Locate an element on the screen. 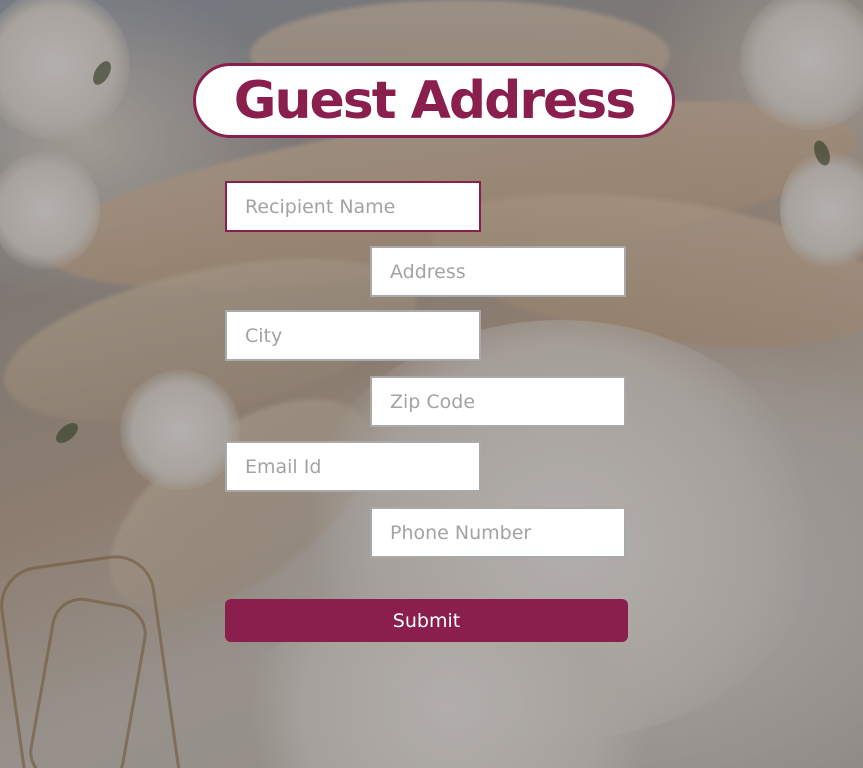 This screenshot has height=768, width=863. address-field is located at coordinates (498, 271).